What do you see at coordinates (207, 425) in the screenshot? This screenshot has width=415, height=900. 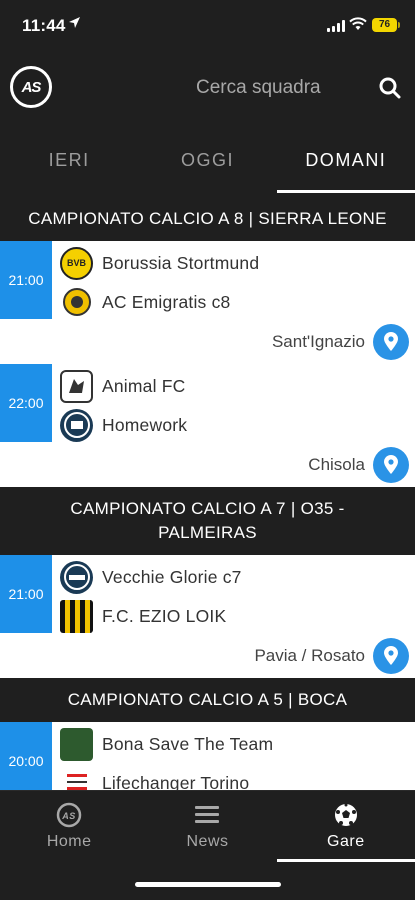 I see `match-card: 22:00 Animal FC Homework Chisola` at bounding box center [207, 425].